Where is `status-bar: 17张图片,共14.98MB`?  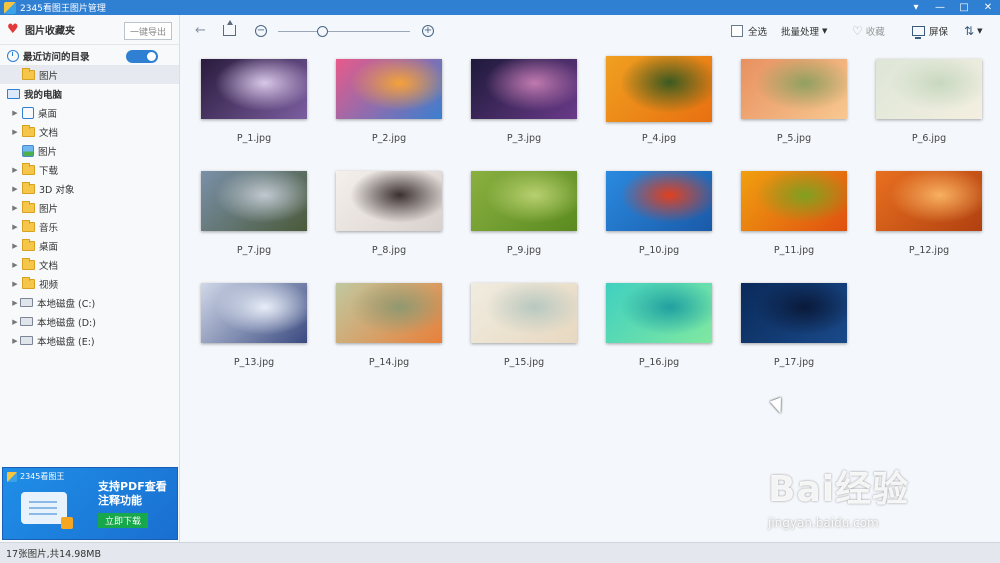 status-bar: 17张图片,共14.98MB is located at coordinates (500, 552).